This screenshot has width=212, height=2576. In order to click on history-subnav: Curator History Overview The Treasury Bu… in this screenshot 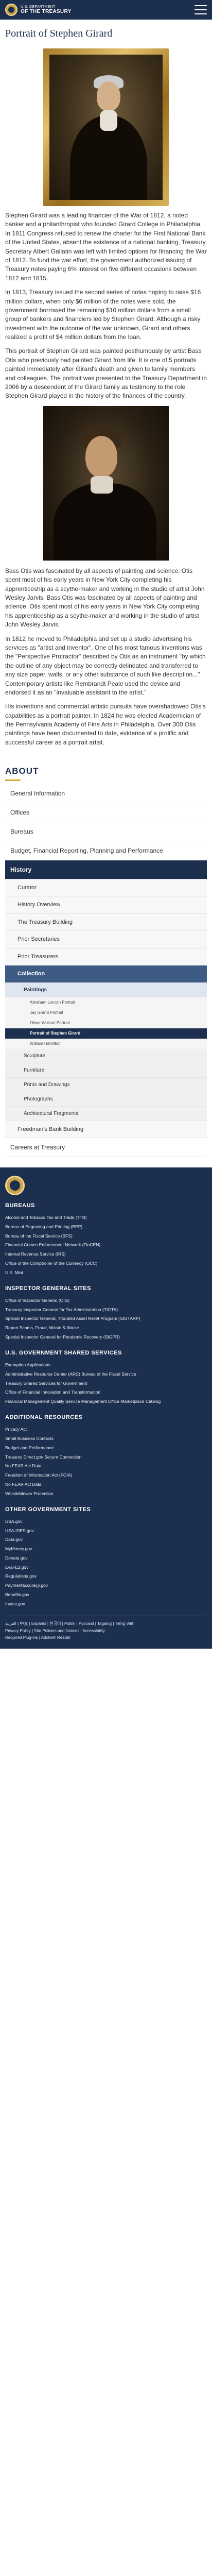, I will do `click(106, 1009)`.